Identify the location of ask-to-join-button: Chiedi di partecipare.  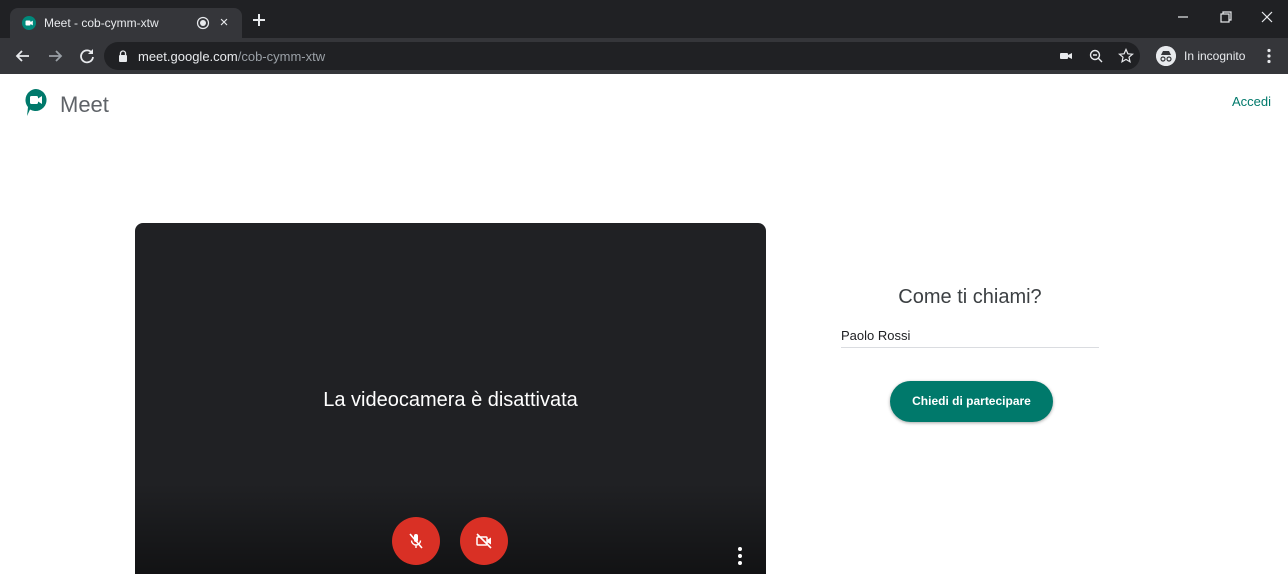
(971, 401).